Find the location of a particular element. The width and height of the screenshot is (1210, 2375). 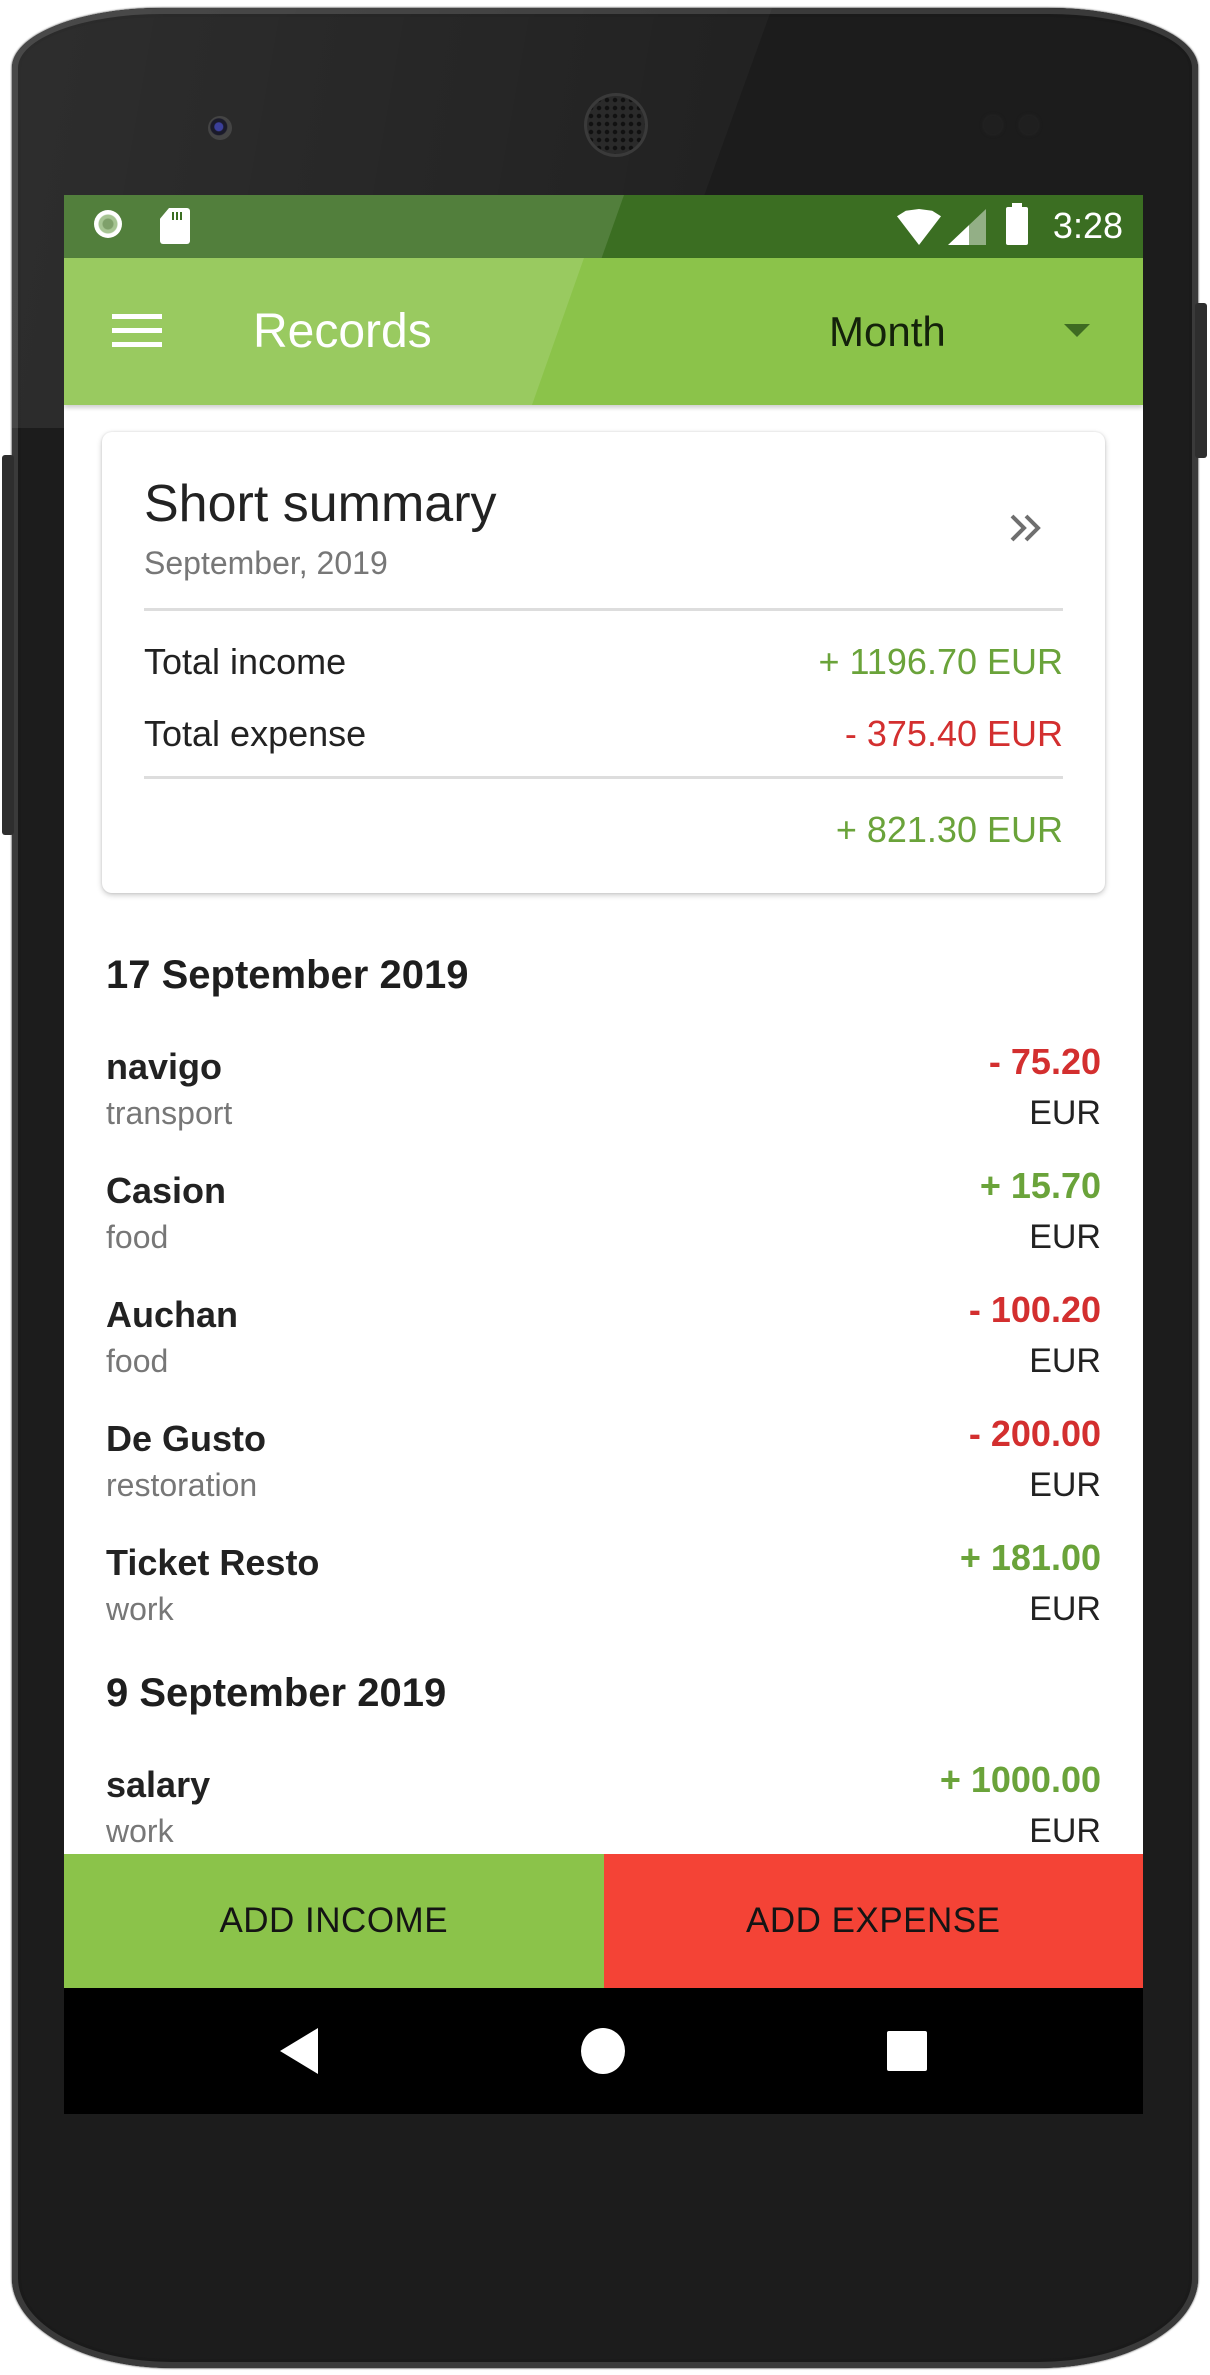

power-button is located at coordinates (1201, 380).